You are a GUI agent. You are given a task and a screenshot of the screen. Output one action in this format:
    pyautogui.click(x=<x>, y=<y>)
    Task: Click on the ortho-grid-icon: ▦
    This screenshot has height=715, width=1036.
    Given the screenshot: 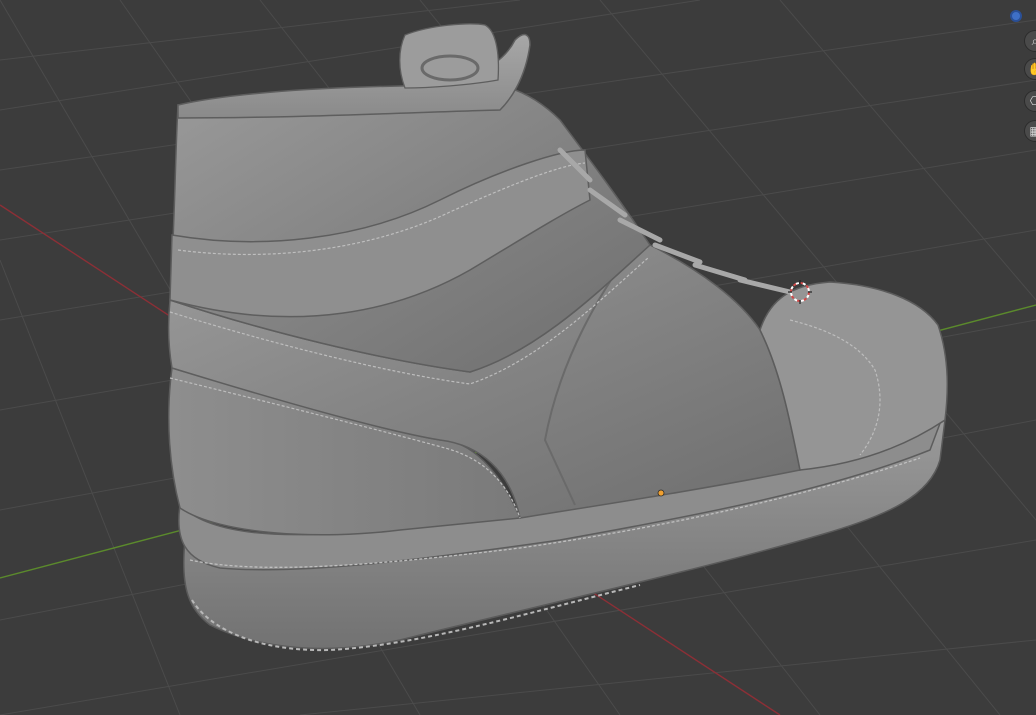 What is the action you would take?
    pyautogui.click(x=1030, y=131)
    